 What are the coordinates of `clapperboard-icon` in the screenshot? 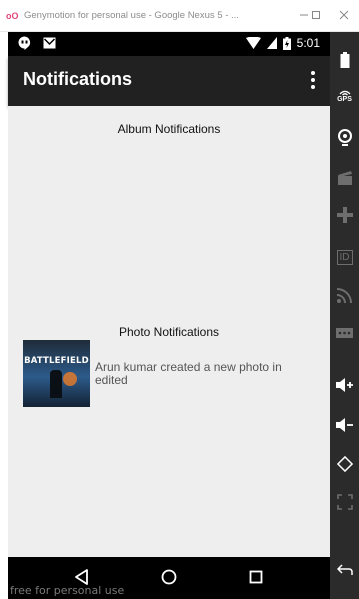 It's located at (344, 177).